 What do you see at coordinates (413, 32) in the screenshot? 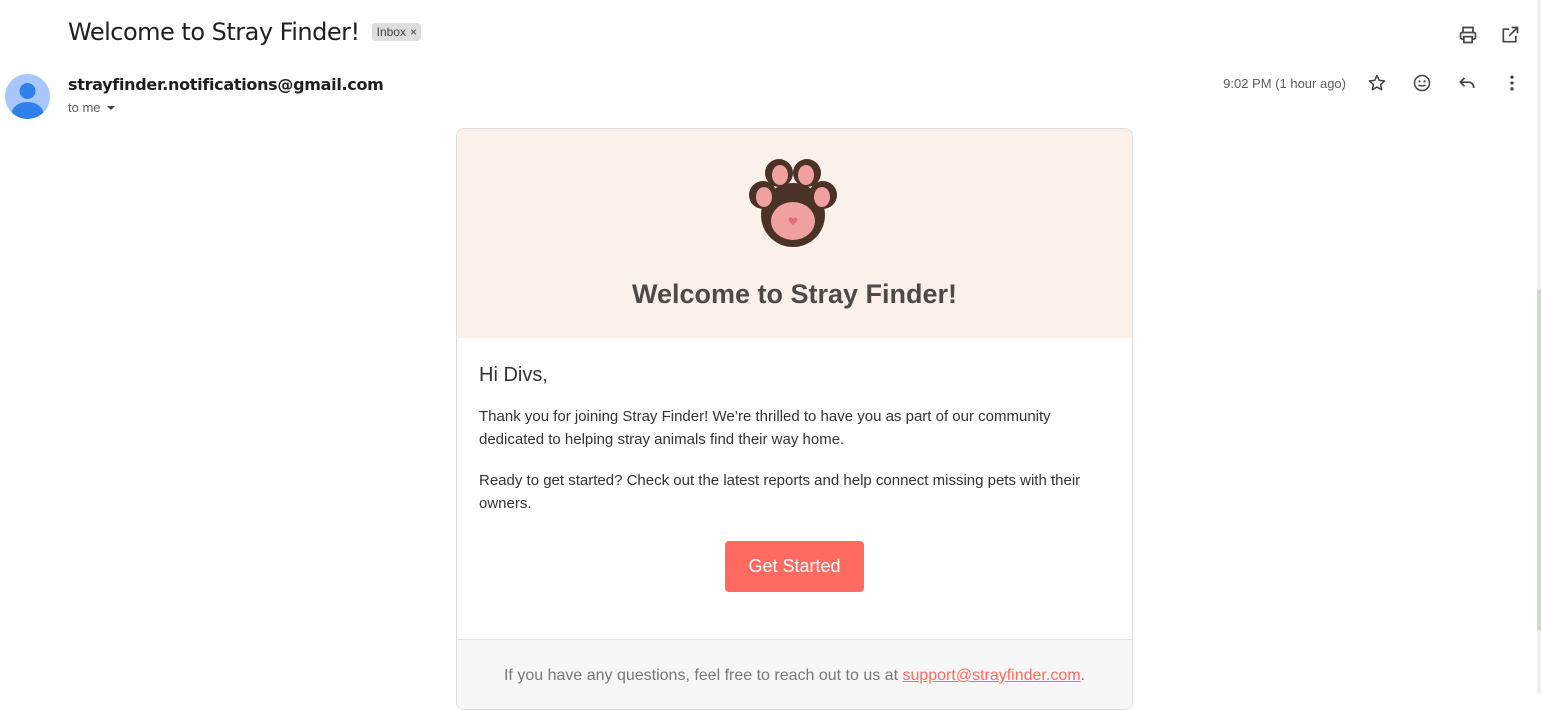
I see `remove-label-button: ×` at bounding box center [413, 32].